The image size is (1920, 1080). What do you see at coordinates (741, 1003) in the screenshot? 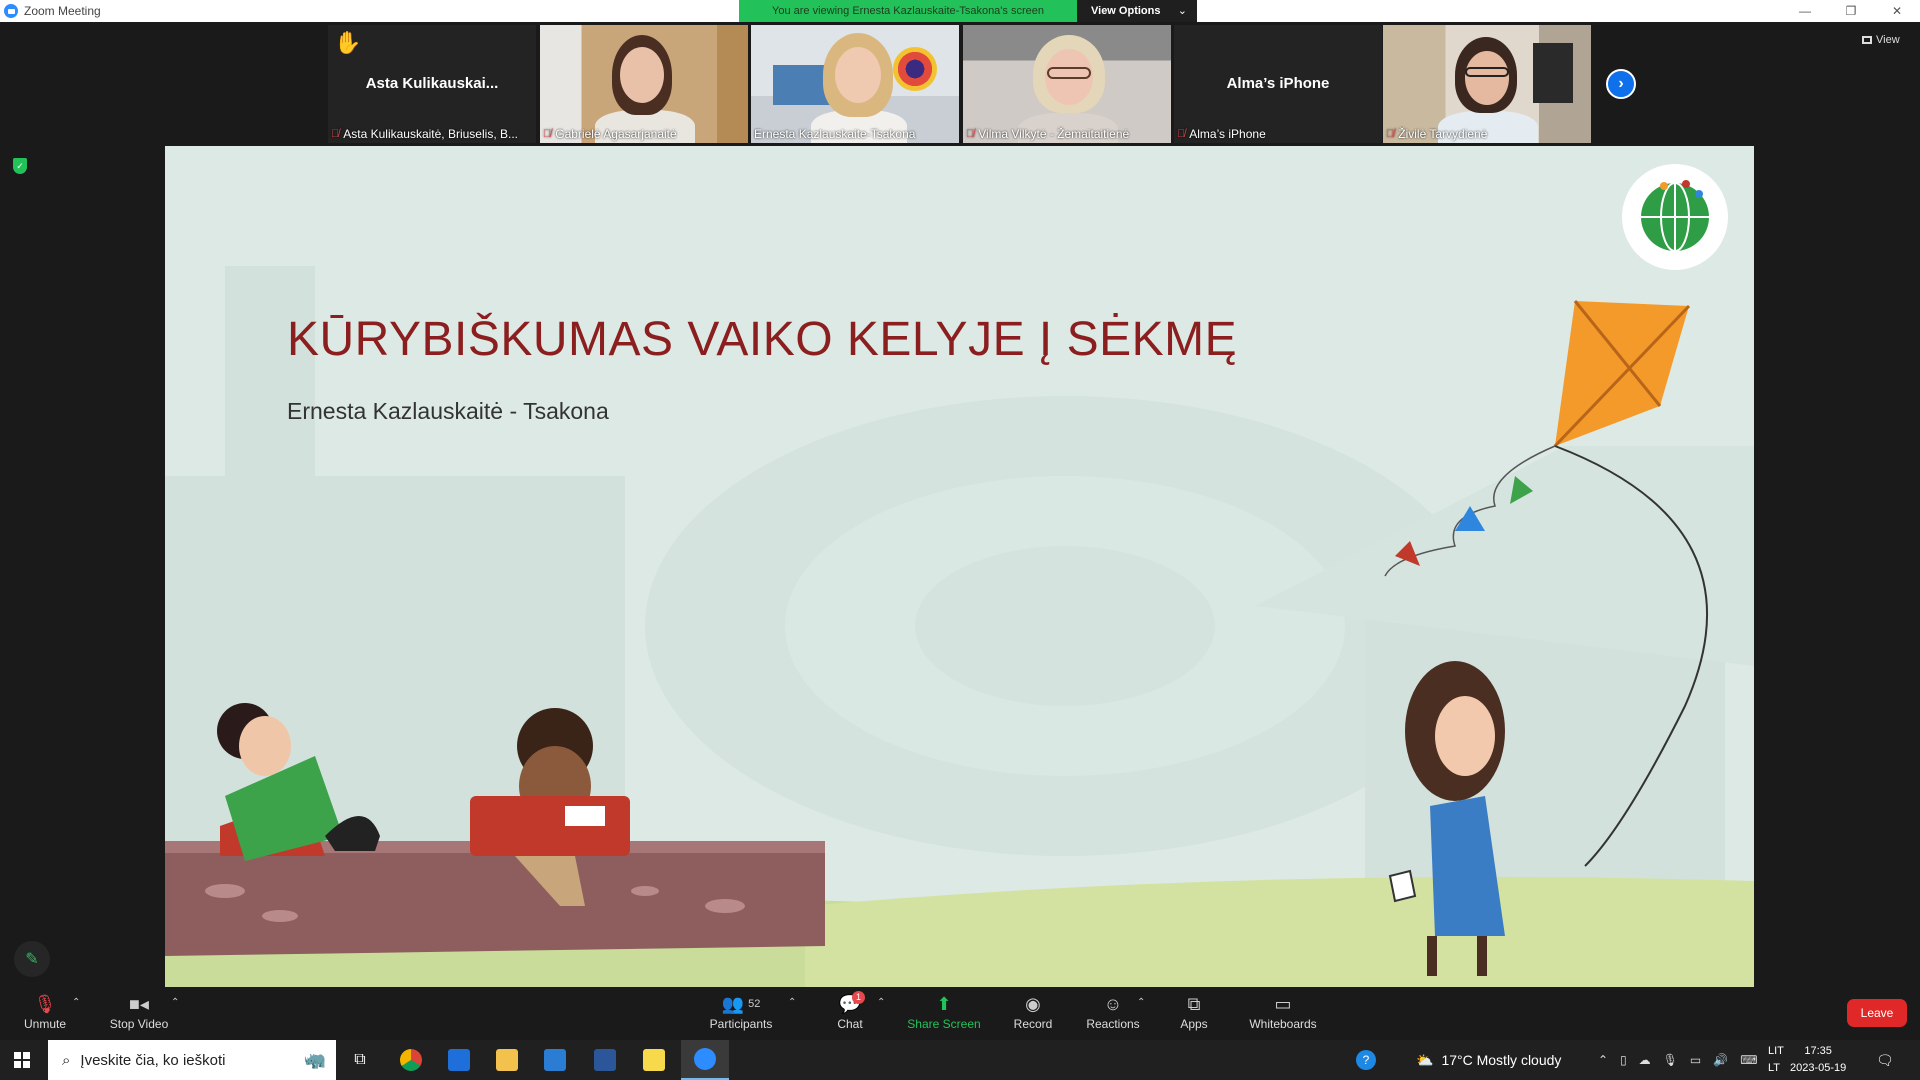
I see `participants-icon: 👥 52` at bounding box center [741, 1003].